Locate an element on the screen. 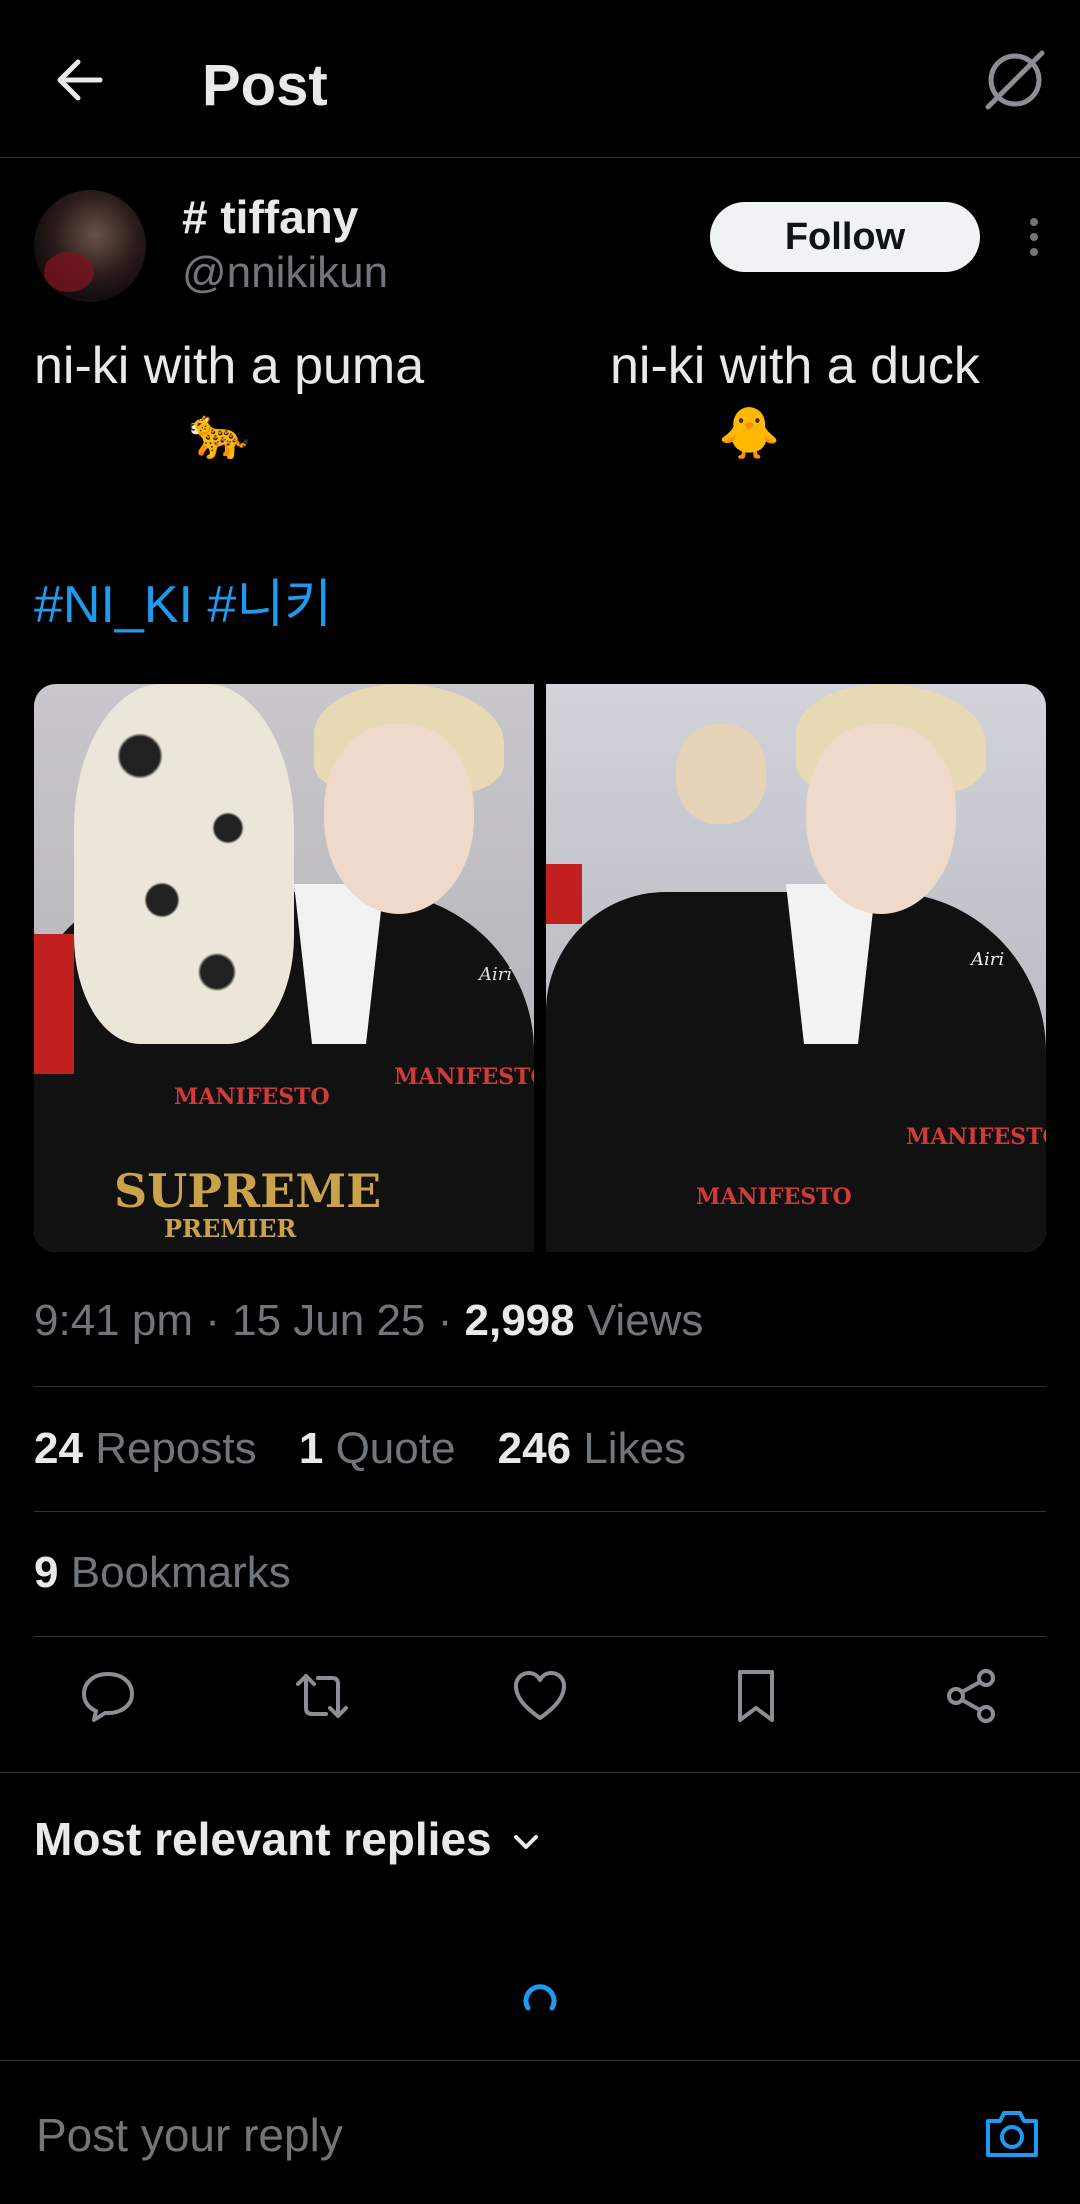  author-row: # tiffany @nnikikun Follow is located at coordinates (544, 250).